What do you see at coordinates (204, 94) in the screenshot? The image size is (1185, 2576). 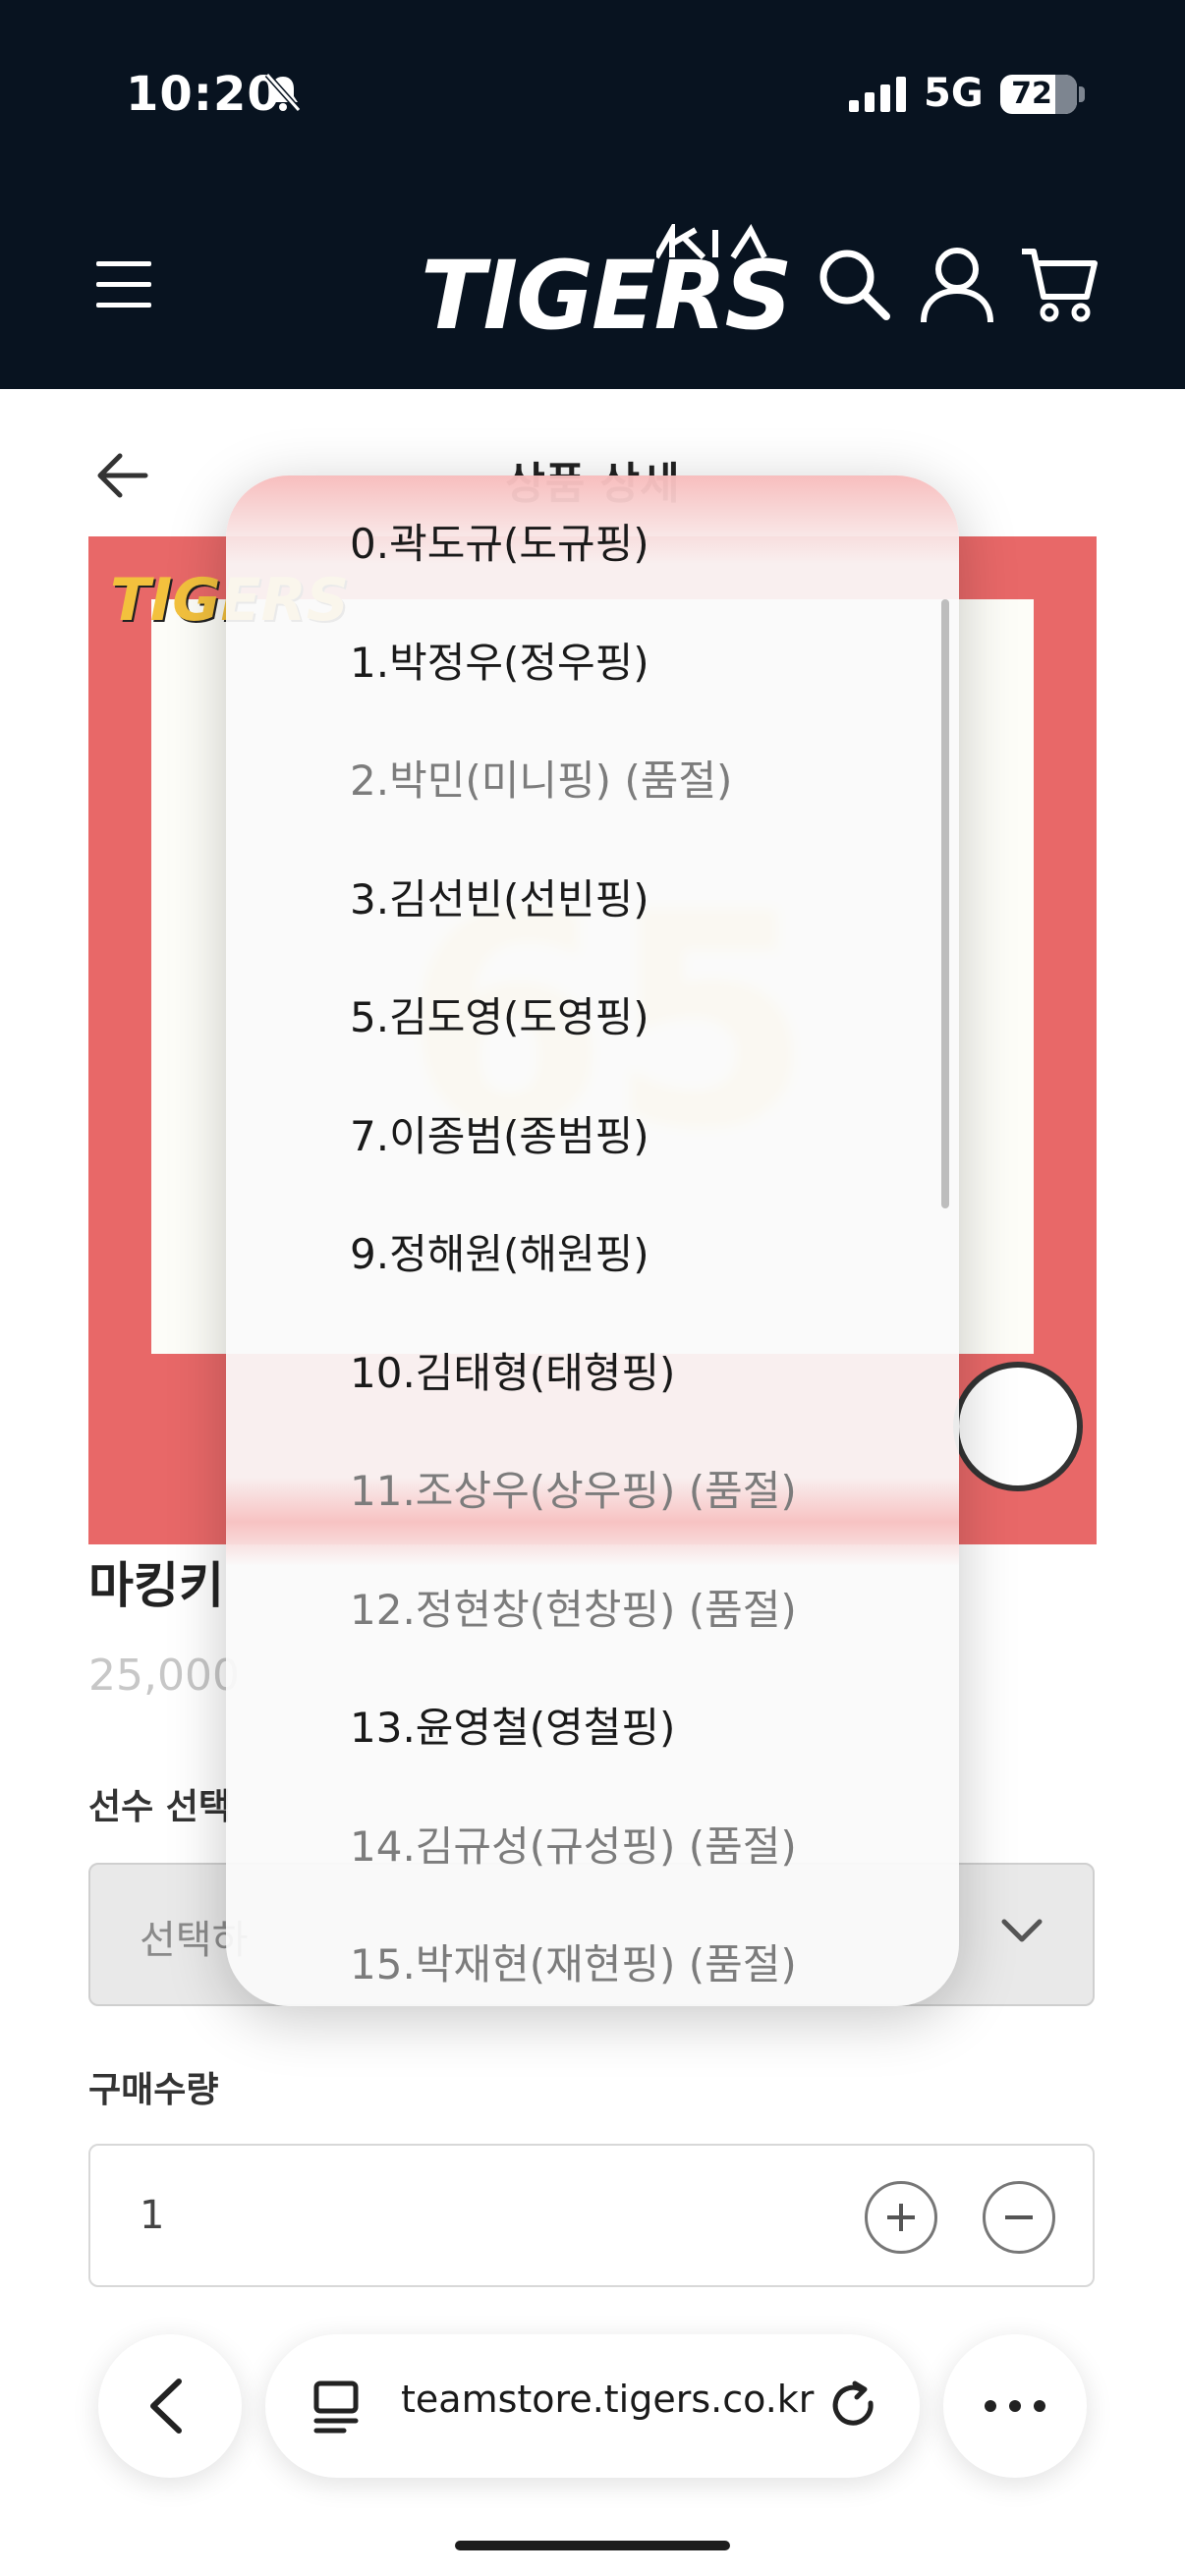 I see `status-time: 10:20` at bounding box center [204, 94].